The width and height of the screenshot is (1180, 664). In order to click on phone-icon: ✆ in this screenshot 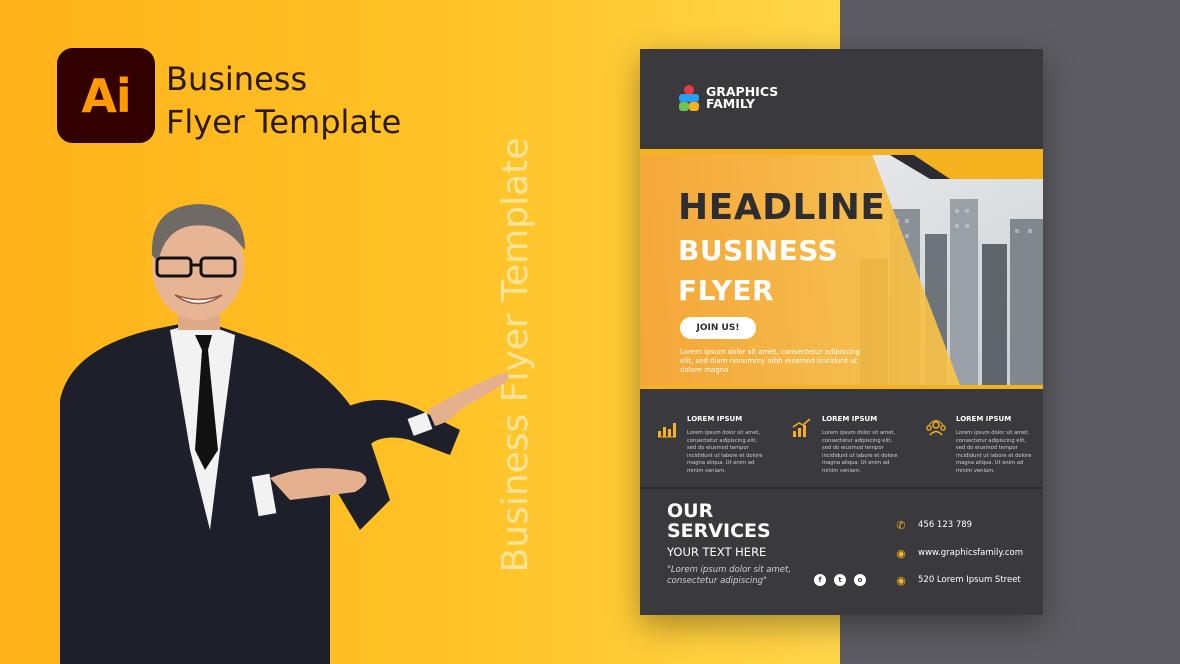, I will do `click(901, 525)`.